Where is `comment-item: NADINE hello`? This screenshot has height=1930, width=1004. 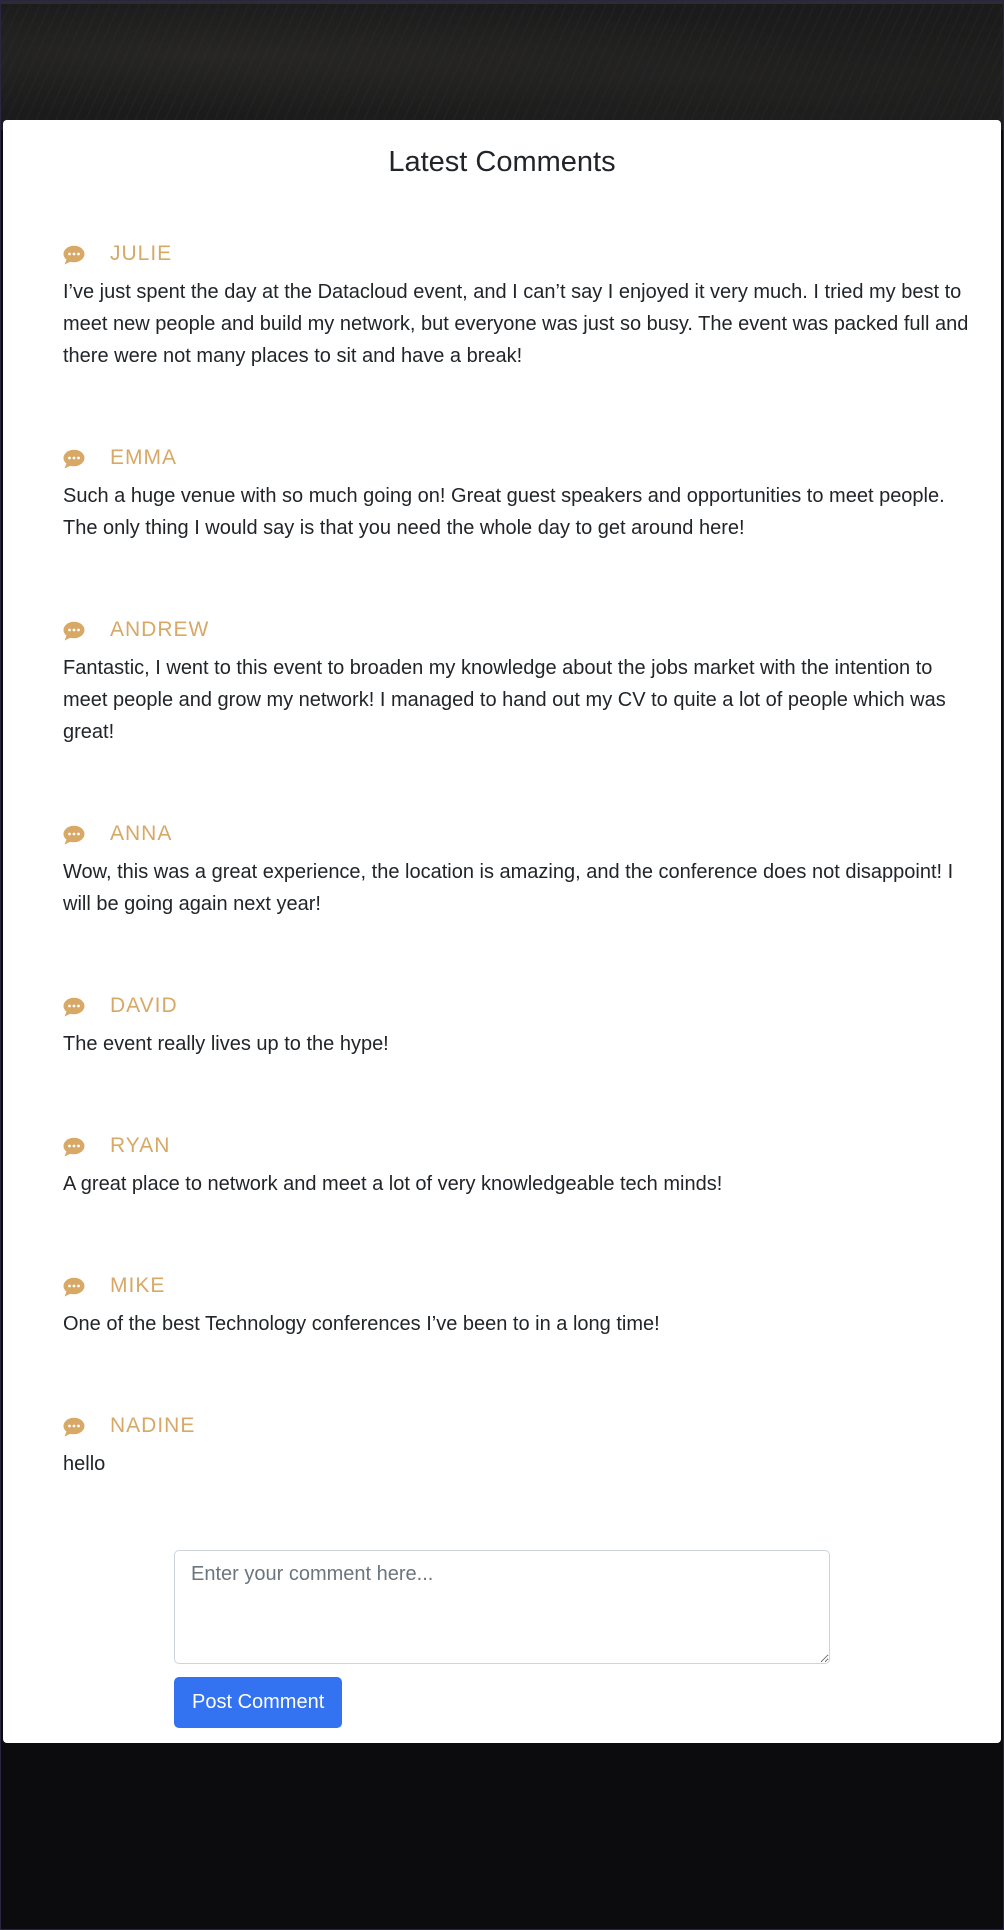 comment-item: NADINE hello is located at coordinates (518, 1446).